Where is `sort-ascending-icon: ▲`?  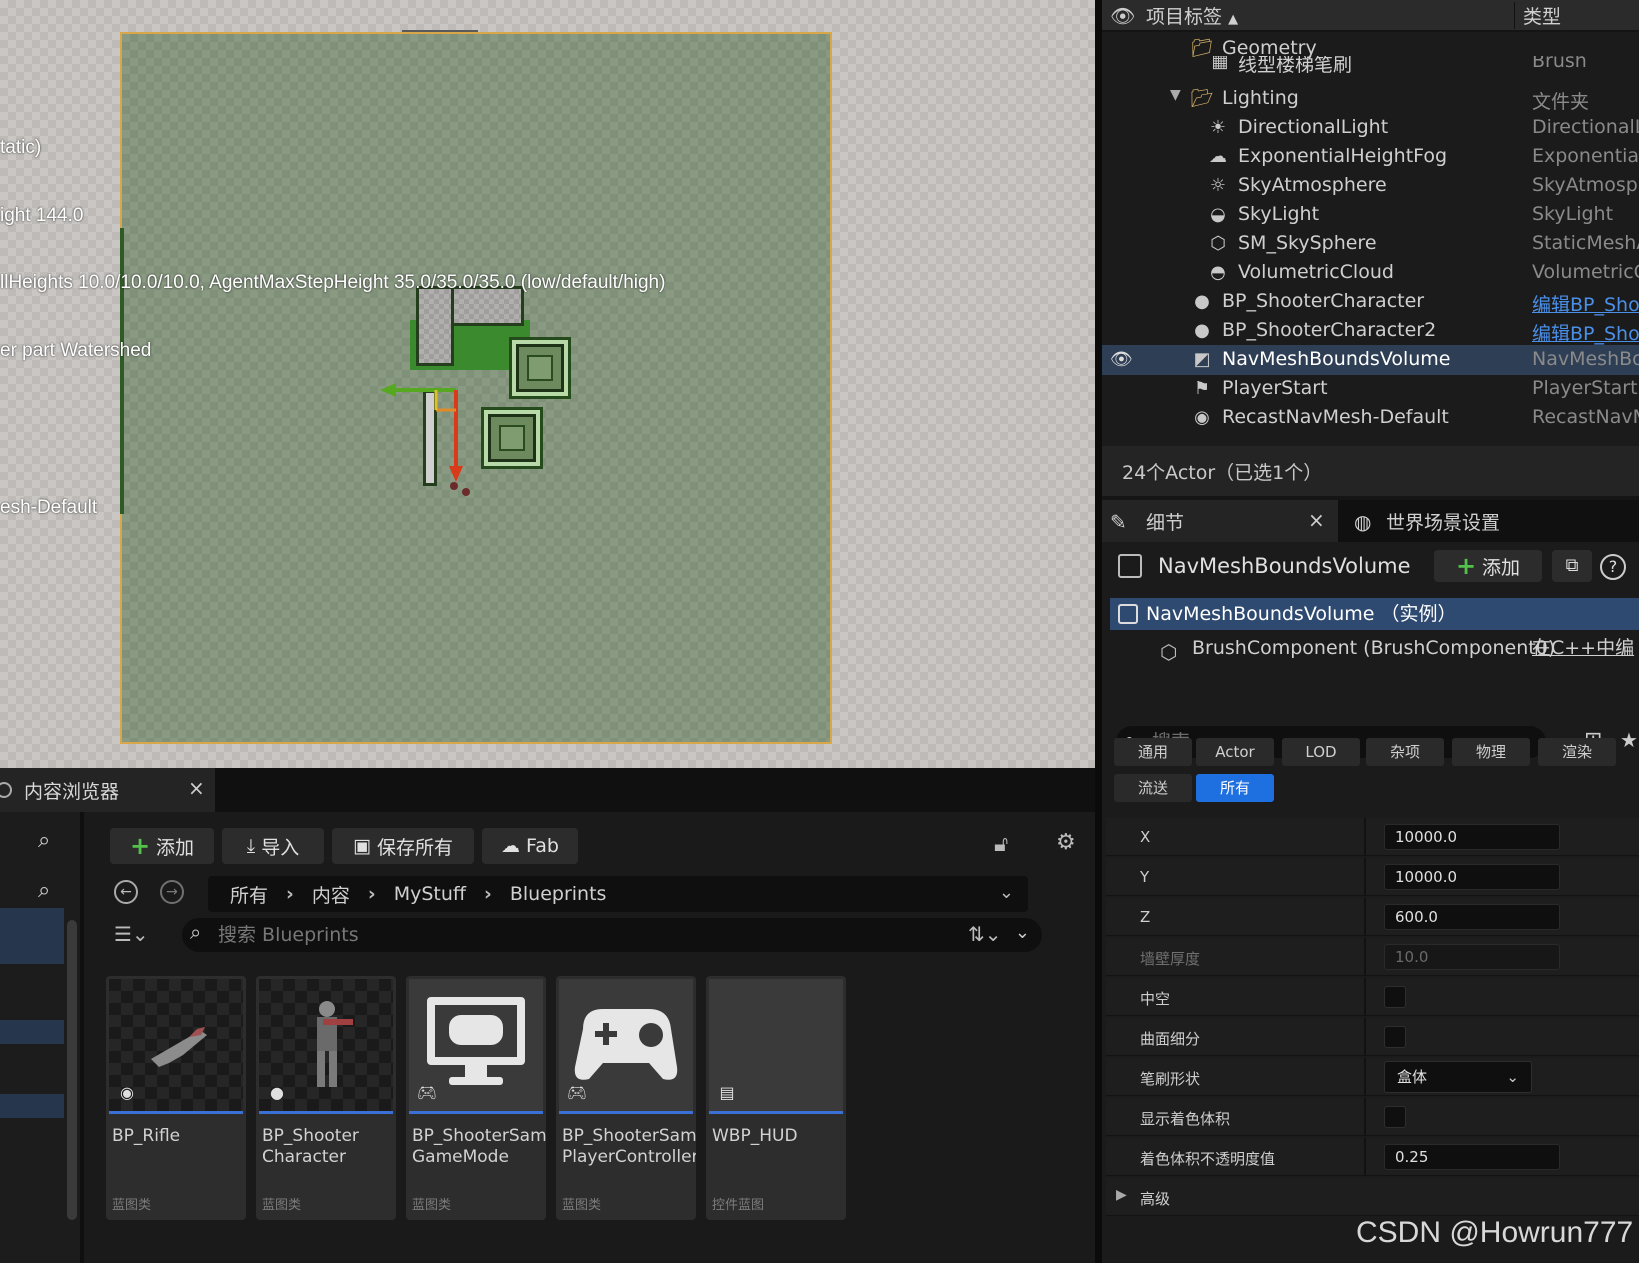 sort-ascending-icon: ▲ is located at coordinates (1233, 19).